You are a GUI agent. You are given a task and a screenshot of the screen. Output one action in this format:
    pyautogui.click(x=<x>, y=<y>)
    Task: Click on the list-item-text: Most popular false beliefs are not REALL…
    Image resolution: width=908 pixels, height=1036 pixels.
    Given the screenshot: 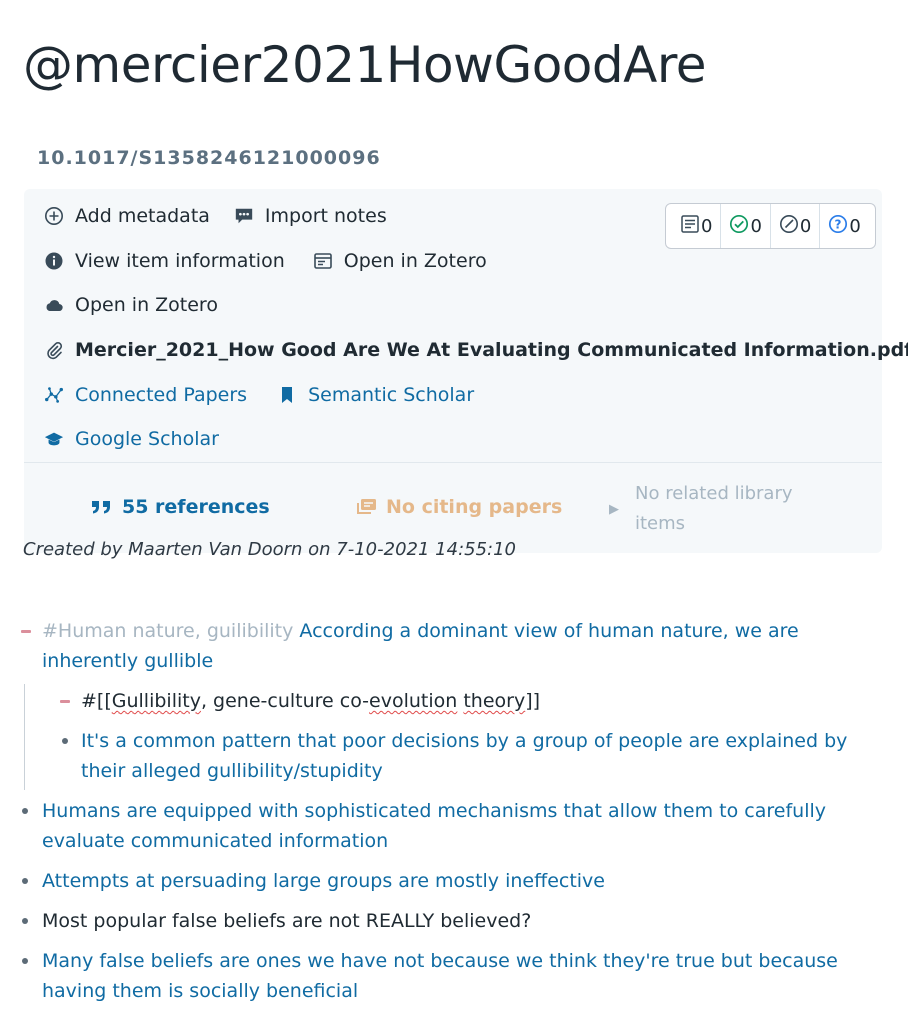 What is the action you would take?
    pyautogui.click(x=286, y=921)
    